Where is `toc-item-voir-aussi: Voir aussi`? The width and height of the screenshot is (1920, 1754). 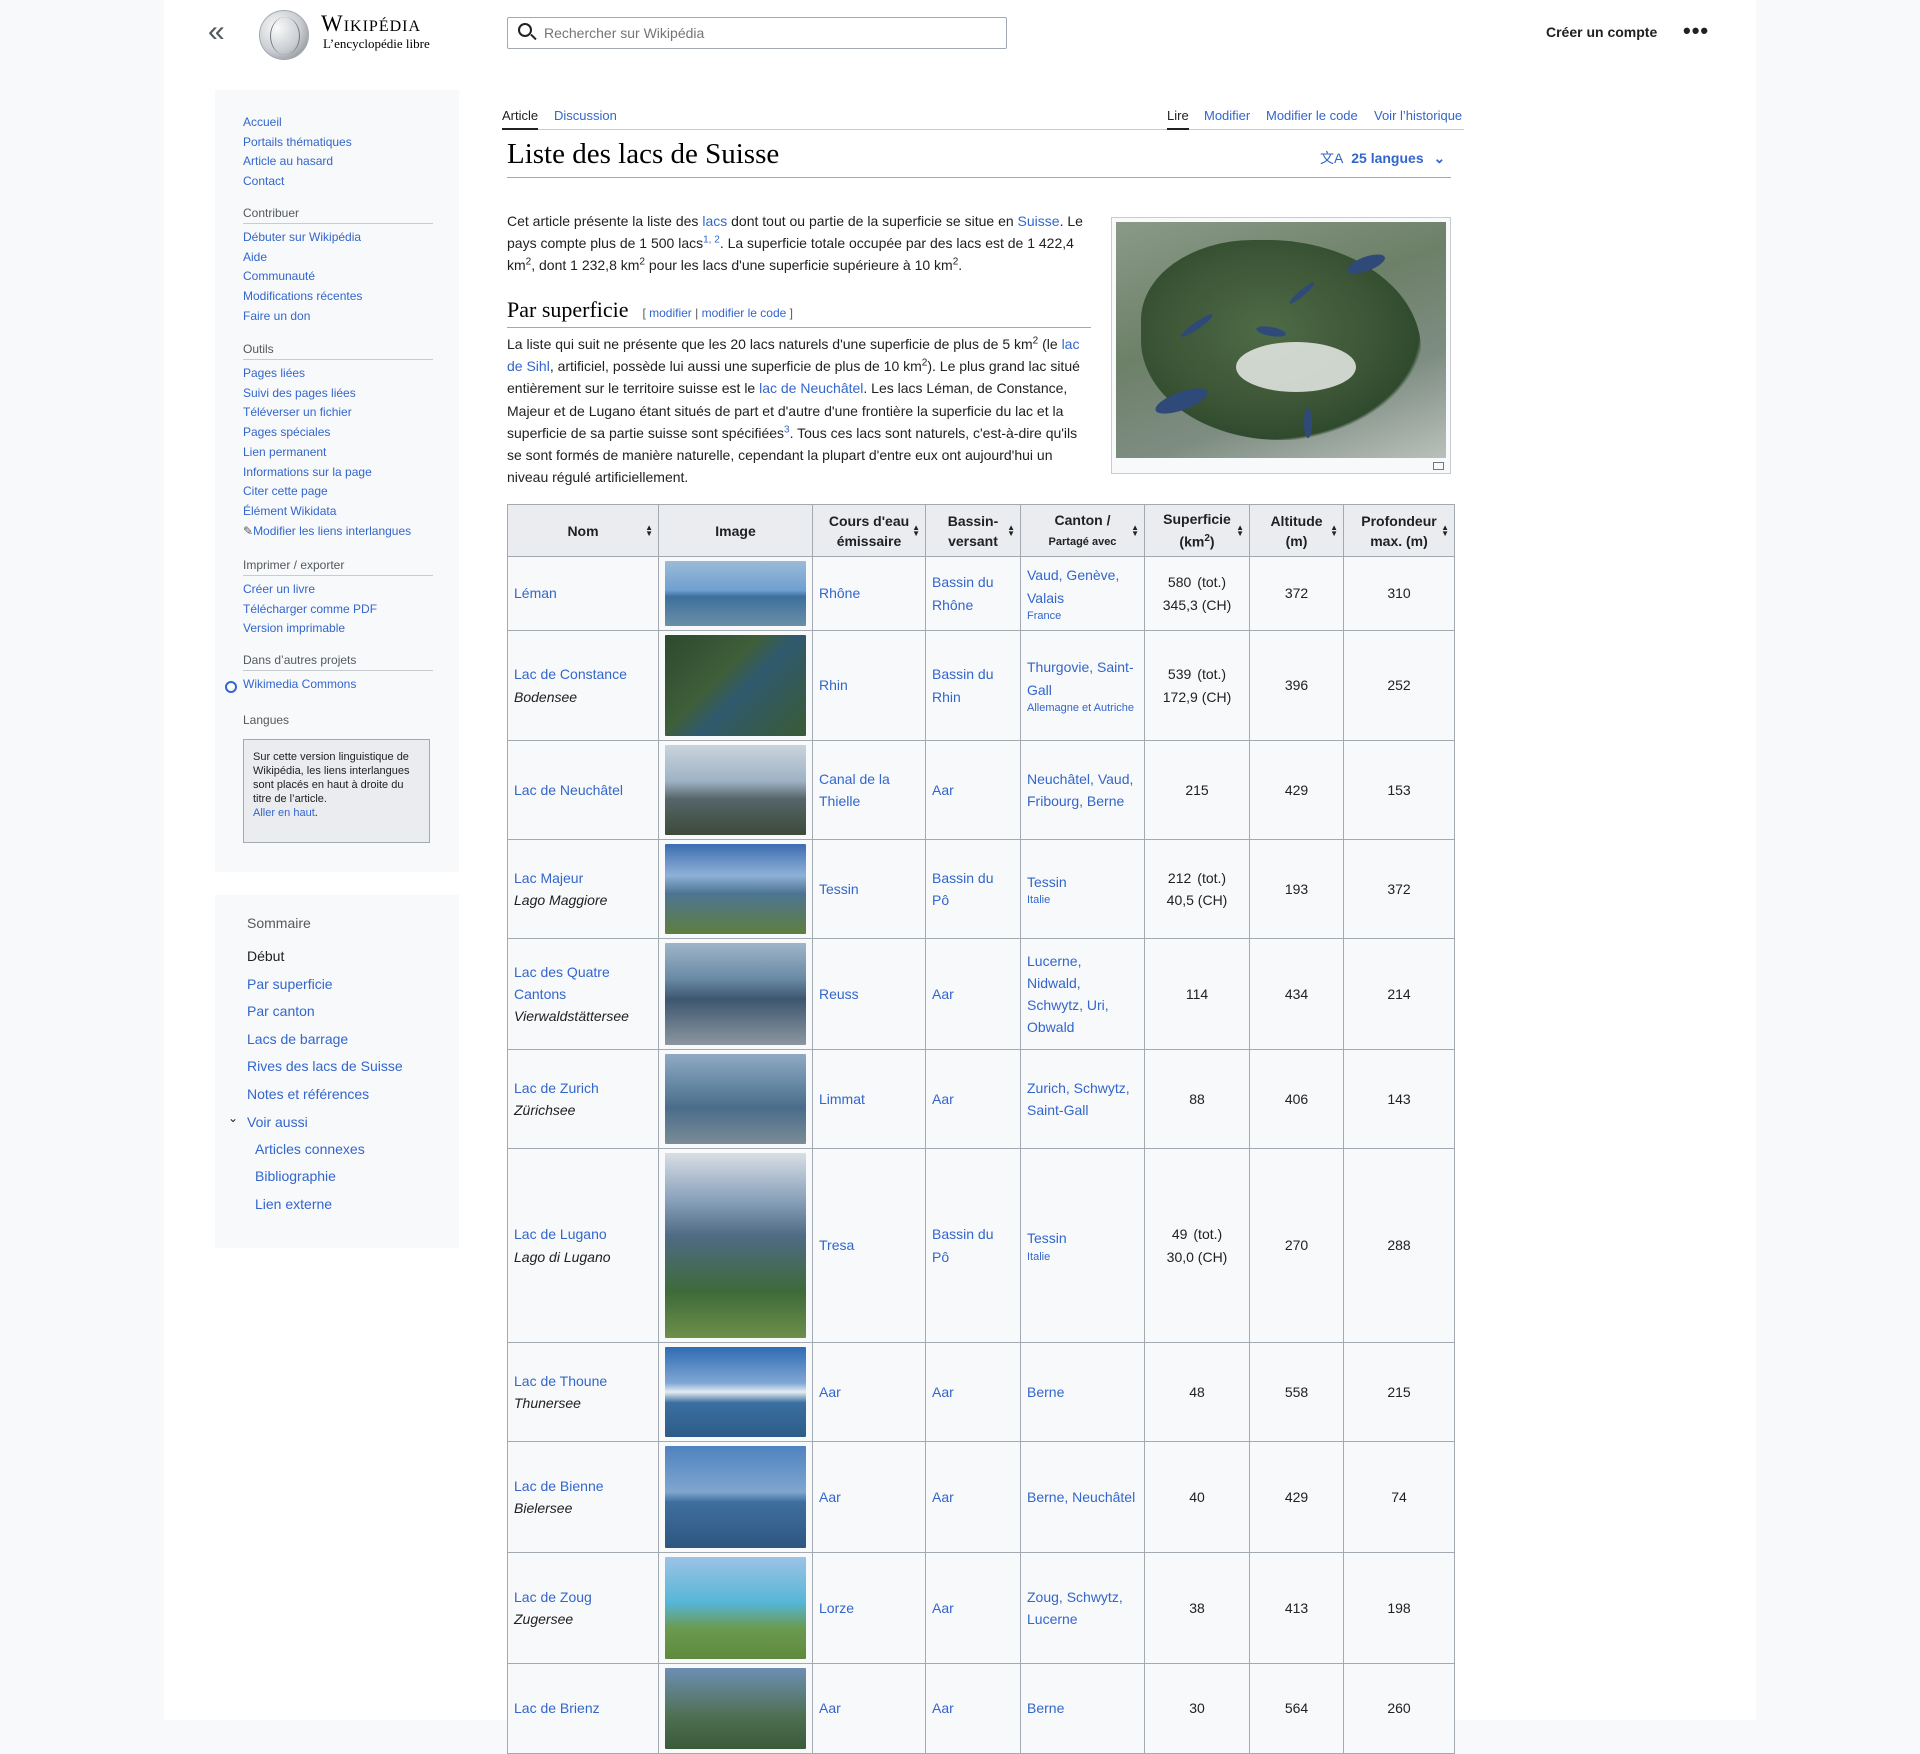 toc-item-voir-aussi: Voir aussi is located at coordinates (277, 1122).